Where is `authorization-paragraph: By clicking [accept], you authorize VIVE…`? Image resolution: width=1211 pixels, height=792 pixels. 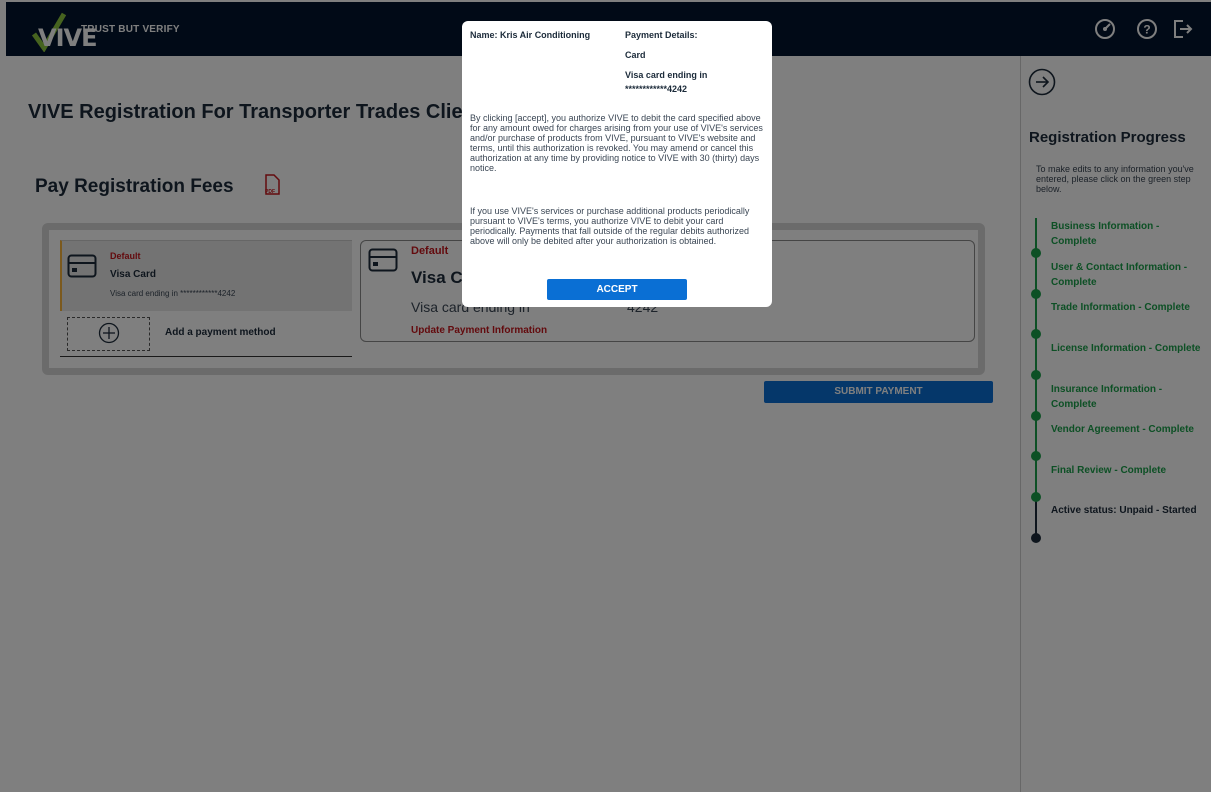 authorization-paragraph: By clicking [accept], you authorize VIVE… is located at coordinates (616, 143).